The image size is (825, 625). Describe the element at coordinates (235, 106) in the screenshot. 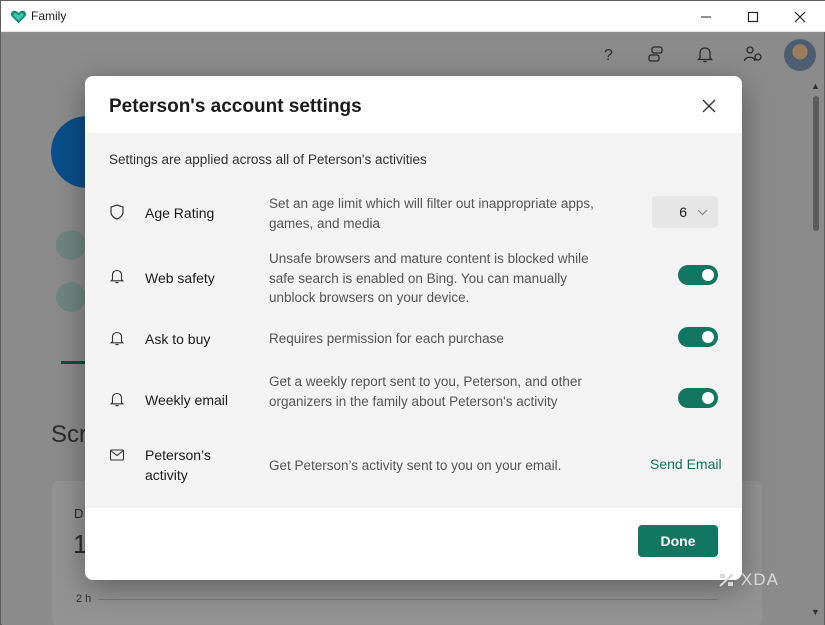

I see `dialog-title: Peterson's account settings` at that location.